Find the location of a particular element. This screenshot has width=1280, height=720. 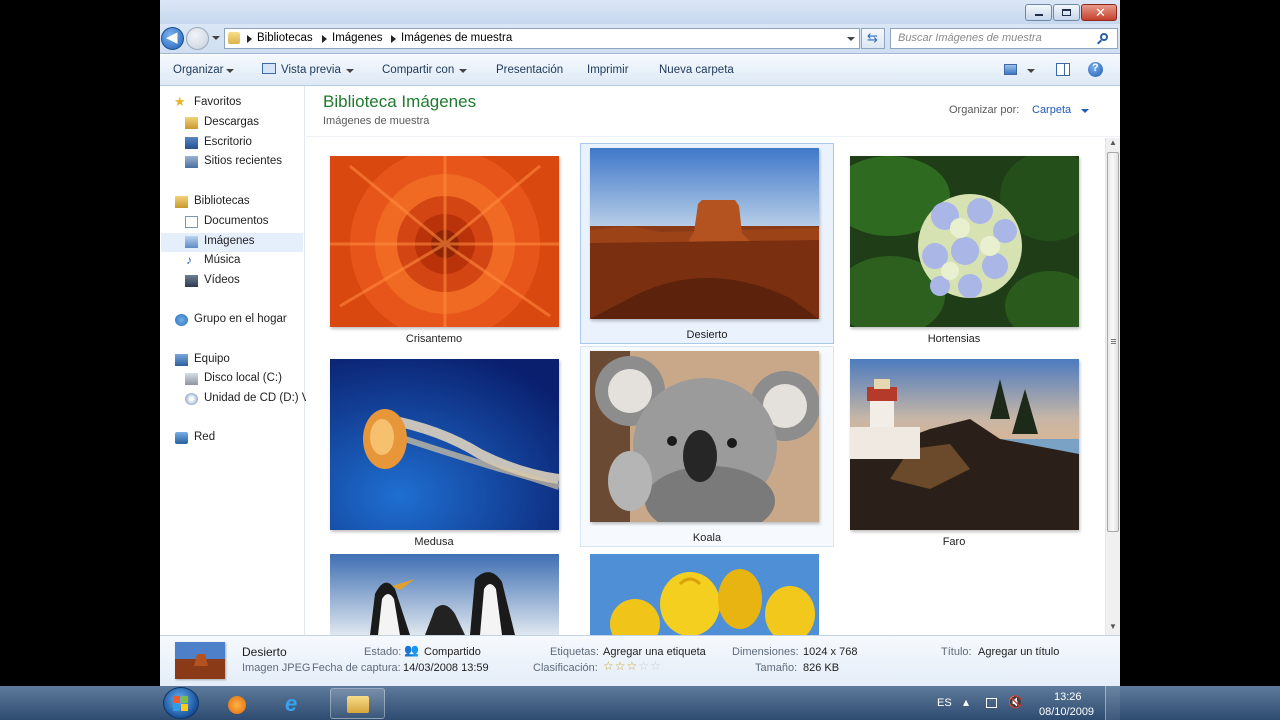

nav-libraries: Bibliotecas is located at coordinates (232, 202).